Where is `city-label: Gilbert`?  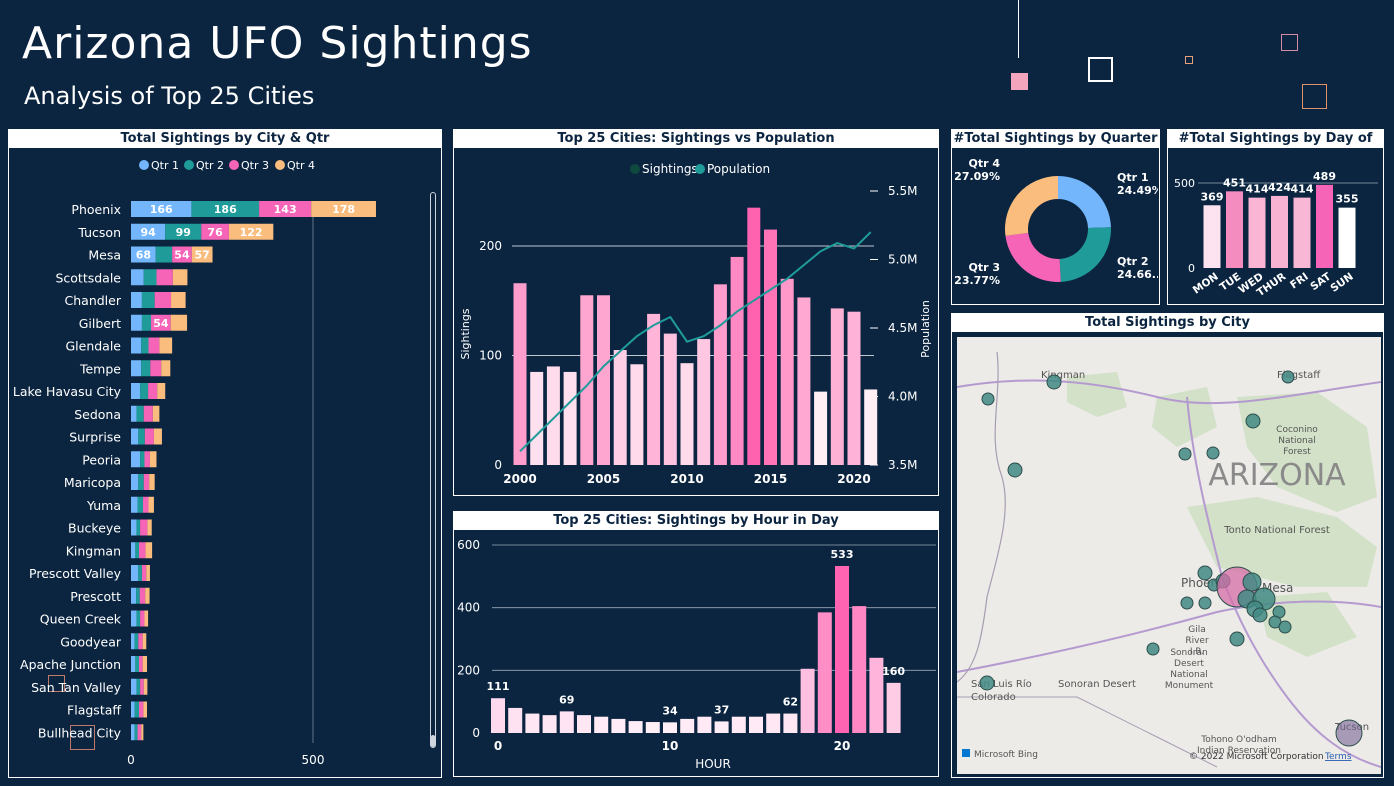 city-label: Gilbert is located at coordinates (100, 323).